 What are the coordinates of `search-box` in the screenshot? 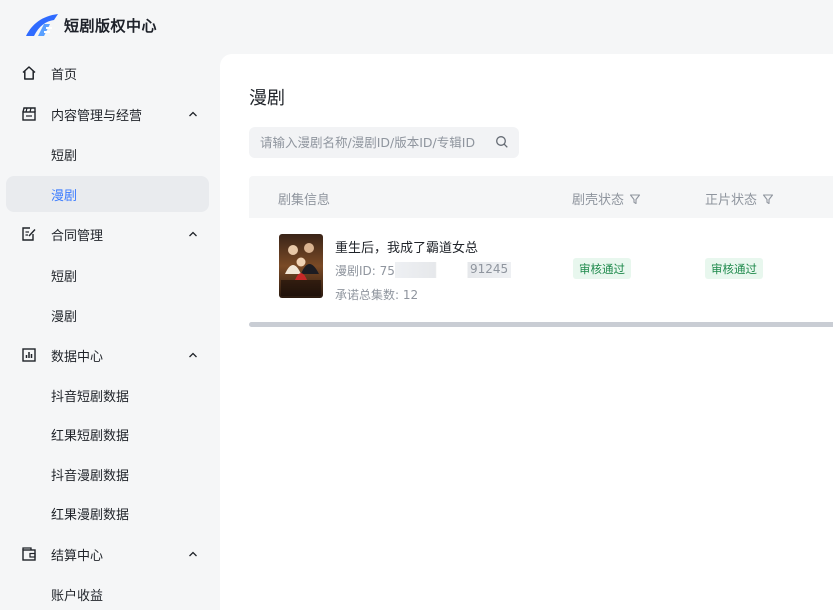 It's located at (384, 142).